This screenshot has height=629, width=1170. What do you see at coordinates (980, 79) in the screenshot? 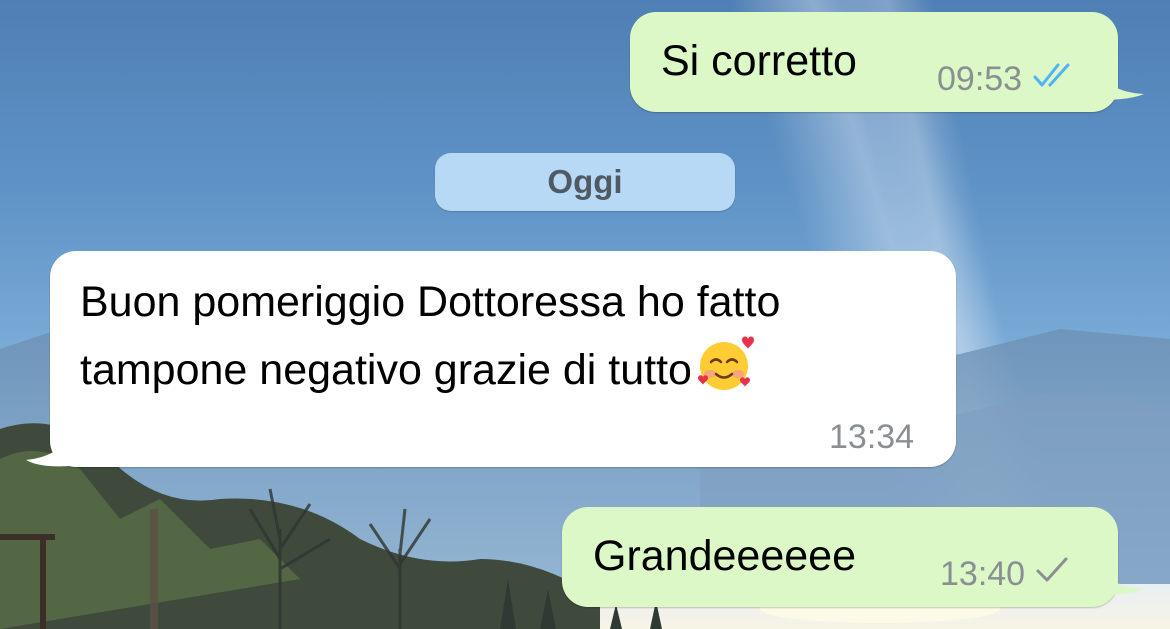
I see `message-time: 09:53` at bounding box center [980, 79].